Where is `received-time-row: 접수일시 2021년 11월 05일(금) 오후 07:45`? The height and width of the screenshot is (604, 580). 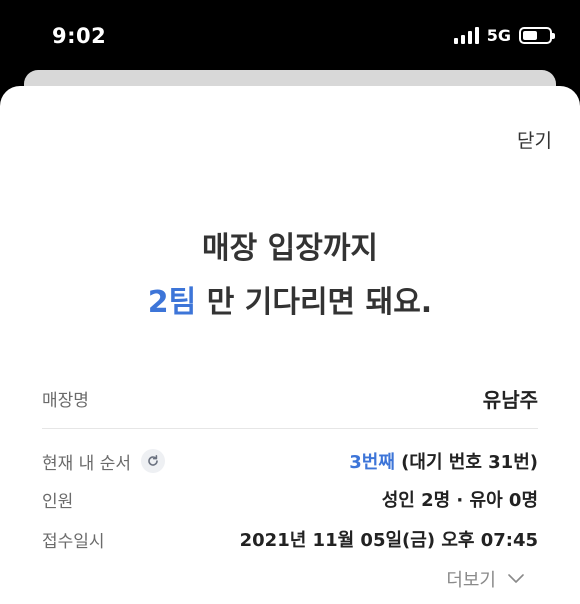
received-time-row: 접수일시 2021년 11월 05일(금) 오후 07:45 is located at coordinates (290, 539).